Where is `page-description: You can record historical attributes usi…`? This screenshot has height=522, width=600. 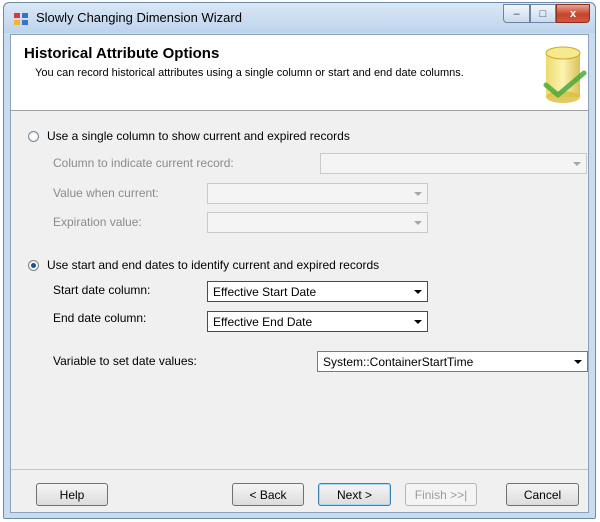 page-description: You can record historical attributes usi… is located at coordinates (249, 73).